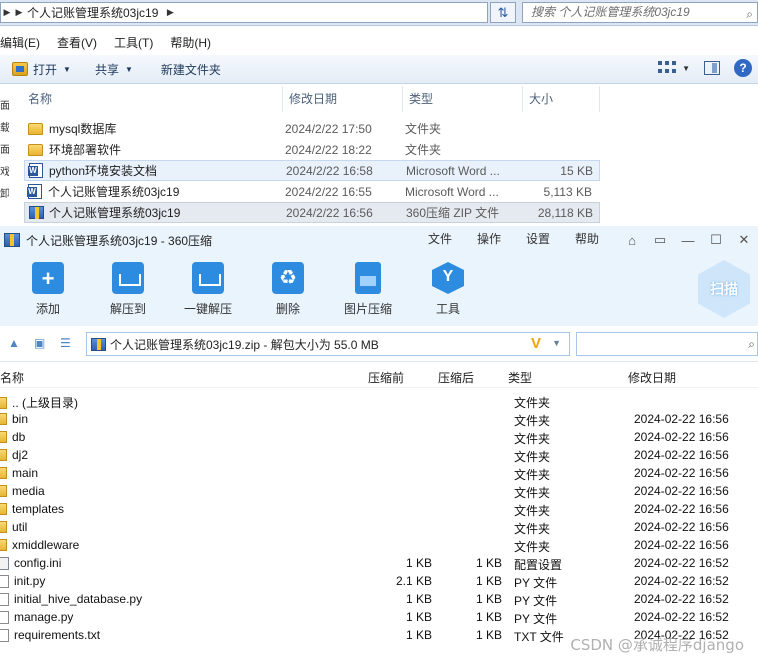  I want to click on table-row: media 文件夹 2024-02-22 16:56, so click(379, 491).